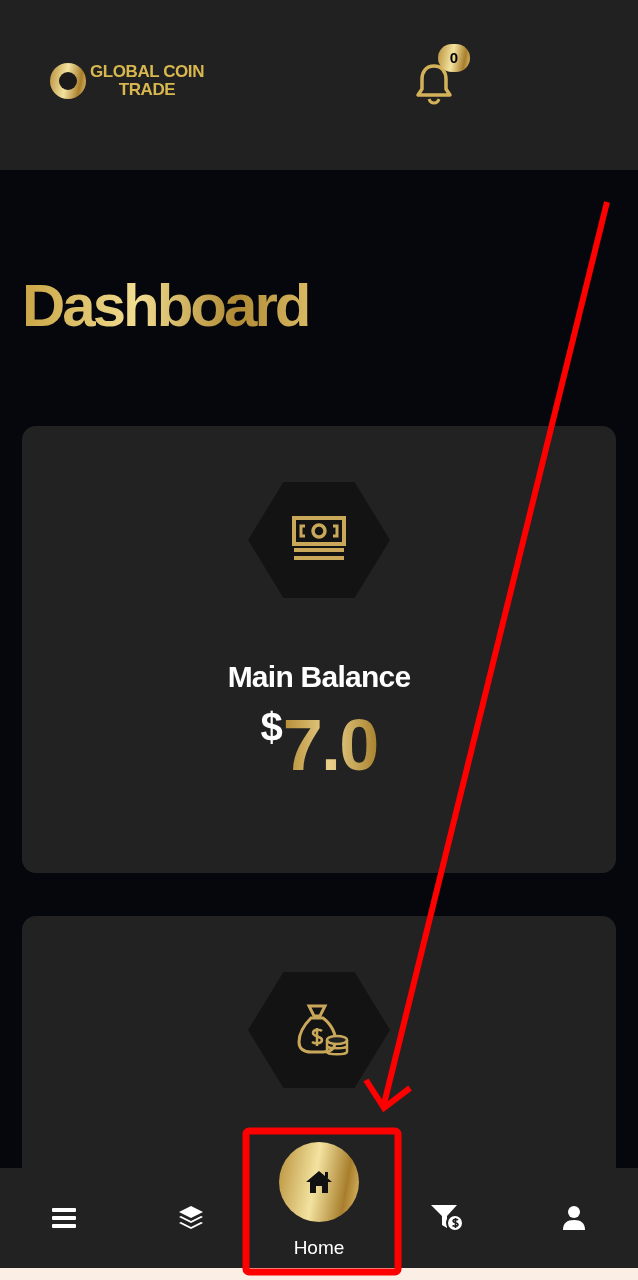 The height and width of the screenshot is (1280, 638). I want to click on funnel-dollar-icon, so click(446, 1218).